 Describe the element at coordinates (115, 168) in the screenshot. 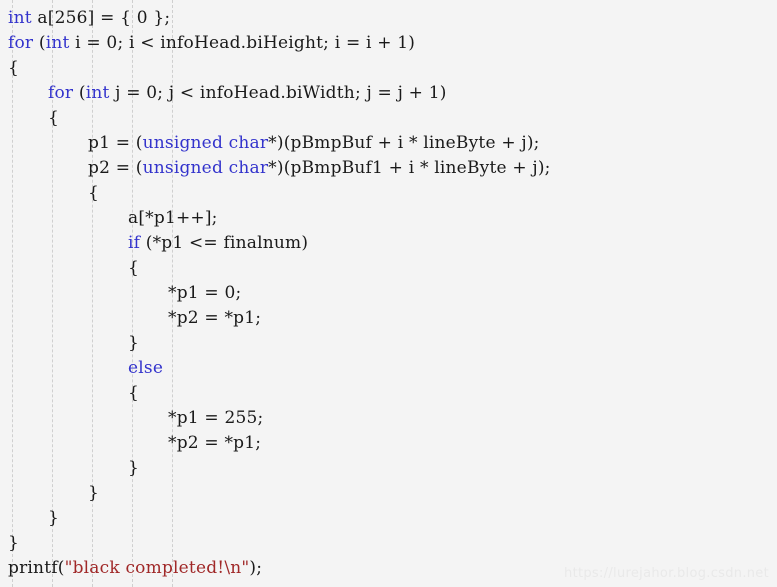

I see `code-token-plain: p2 = (` at that location.